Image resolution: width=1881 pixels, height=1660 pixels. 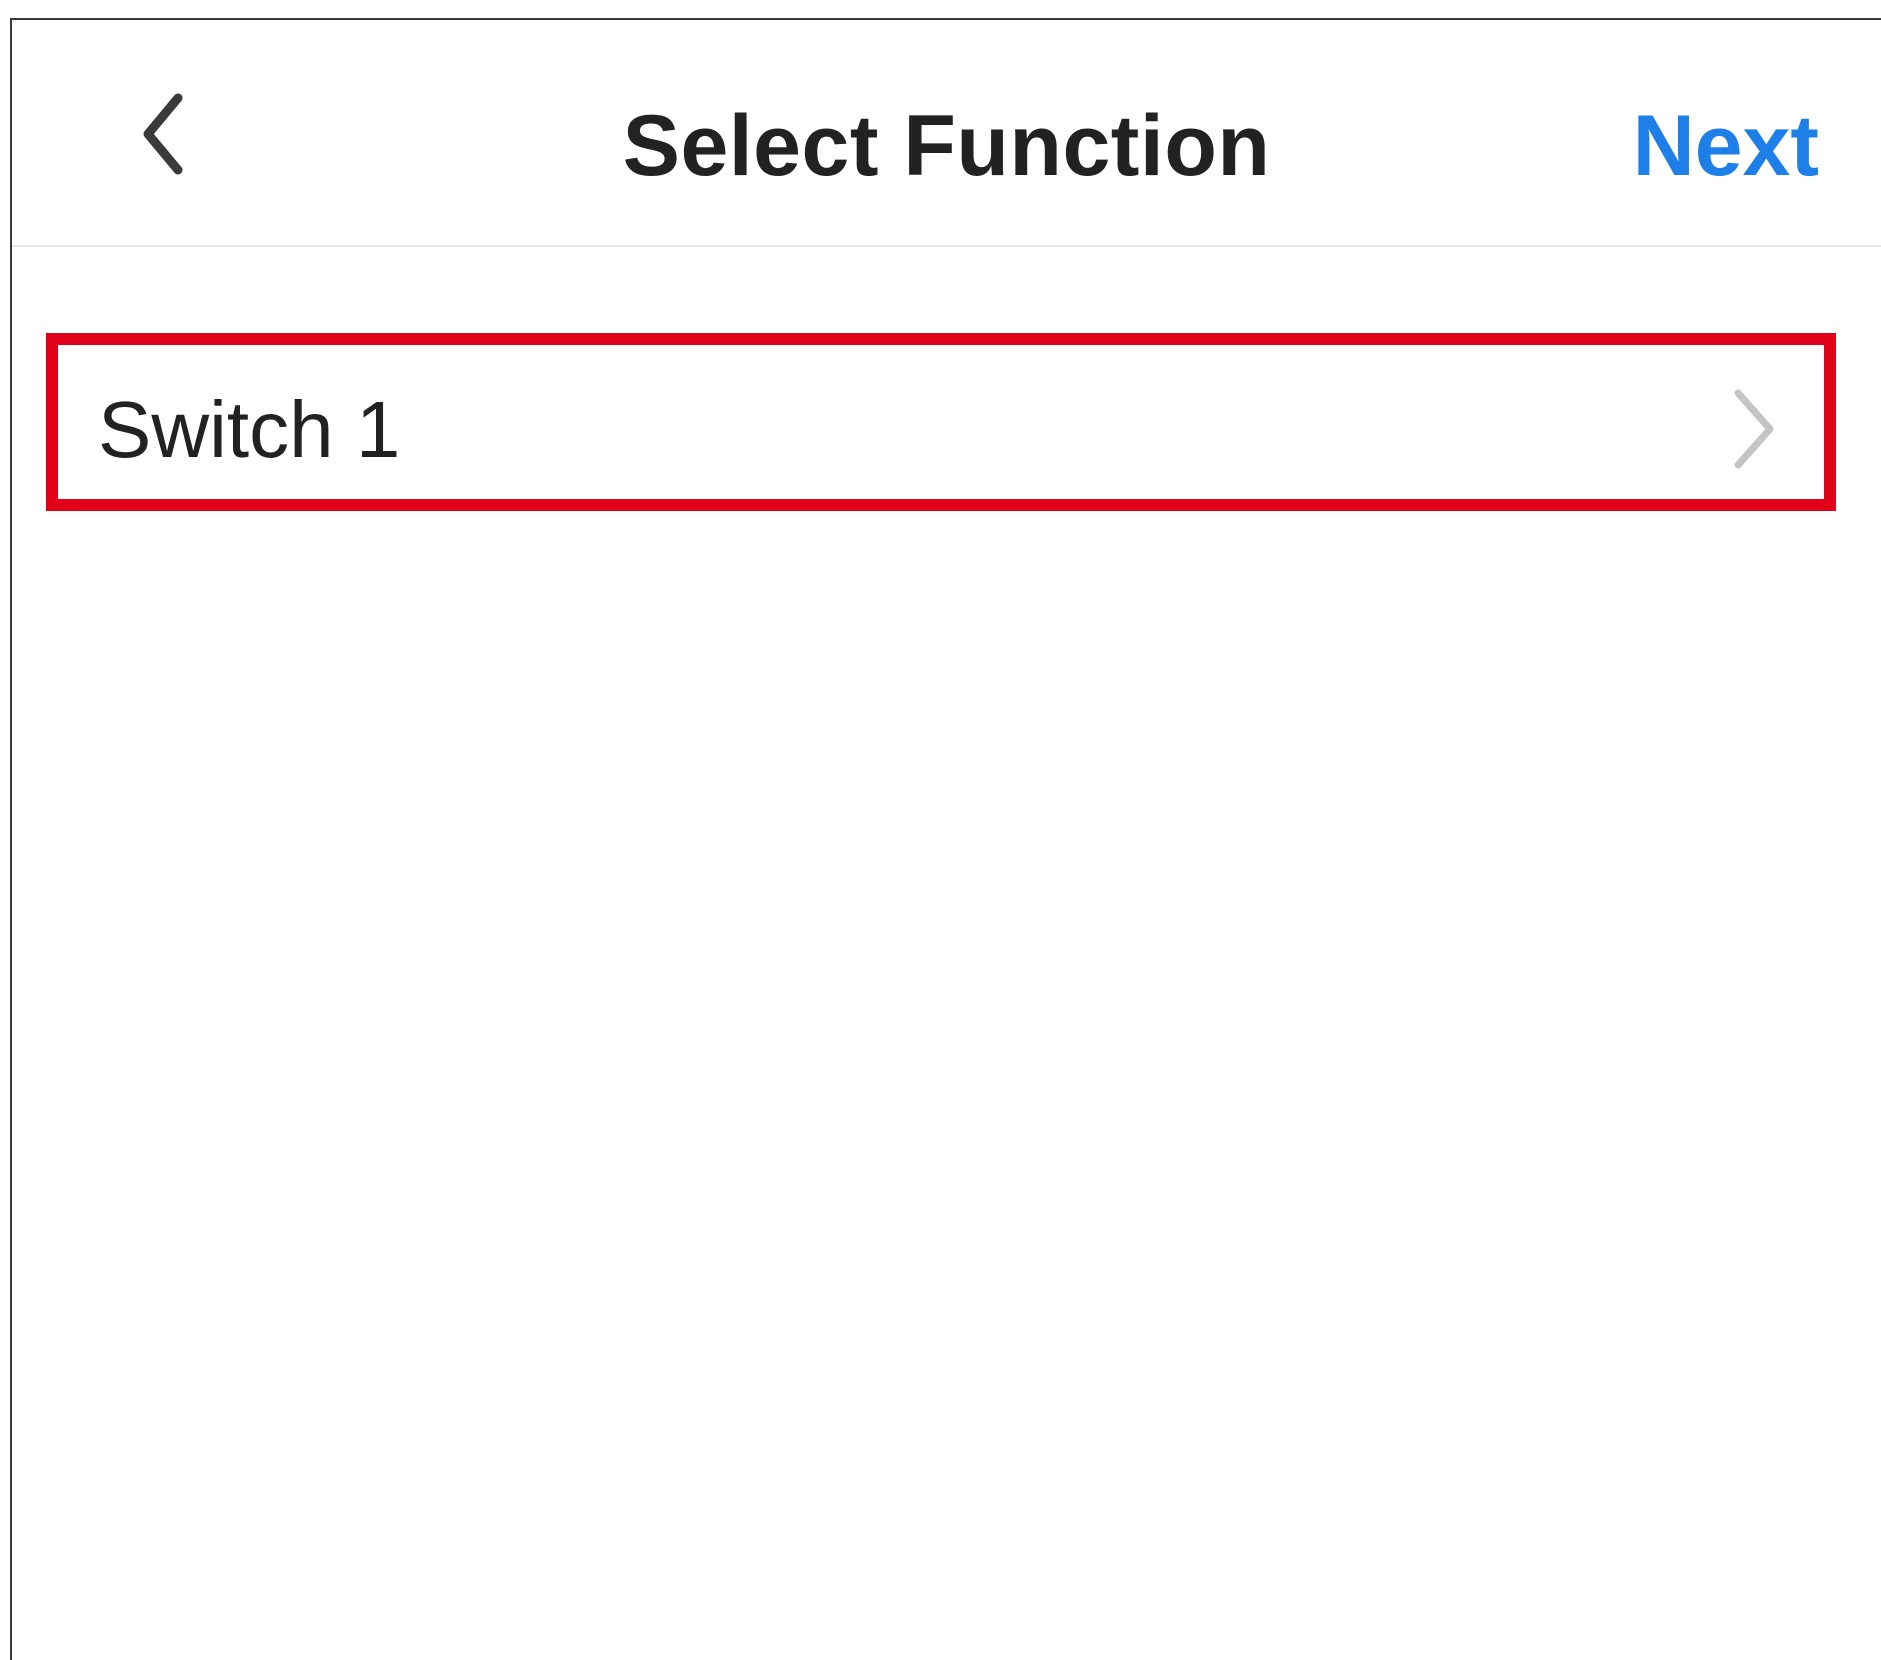 I want to click on next-button: Next, so click(x=1726, y=146).